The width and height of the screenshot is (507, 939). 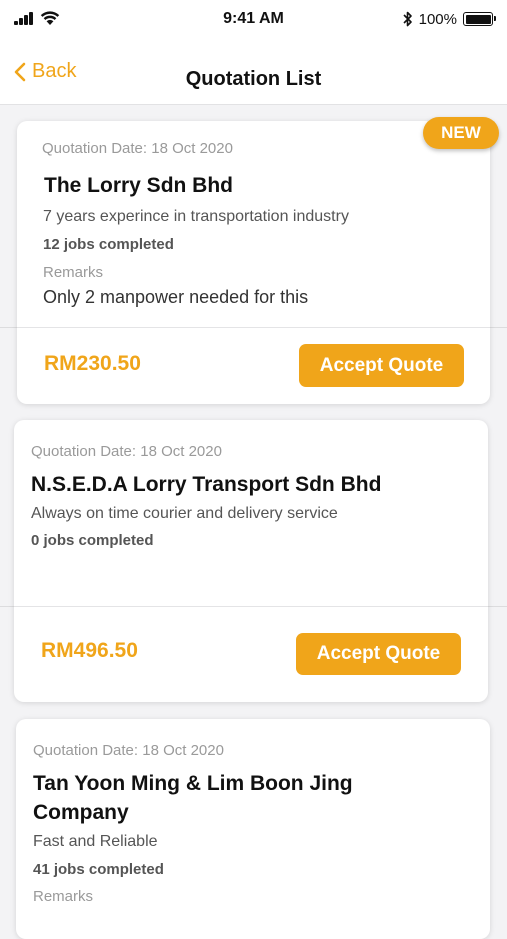 What do you see at coordinates (253, 19) in the screenshot?
I see `status-bar: 9:41 AM 100%` at bounding box center [253, 19].